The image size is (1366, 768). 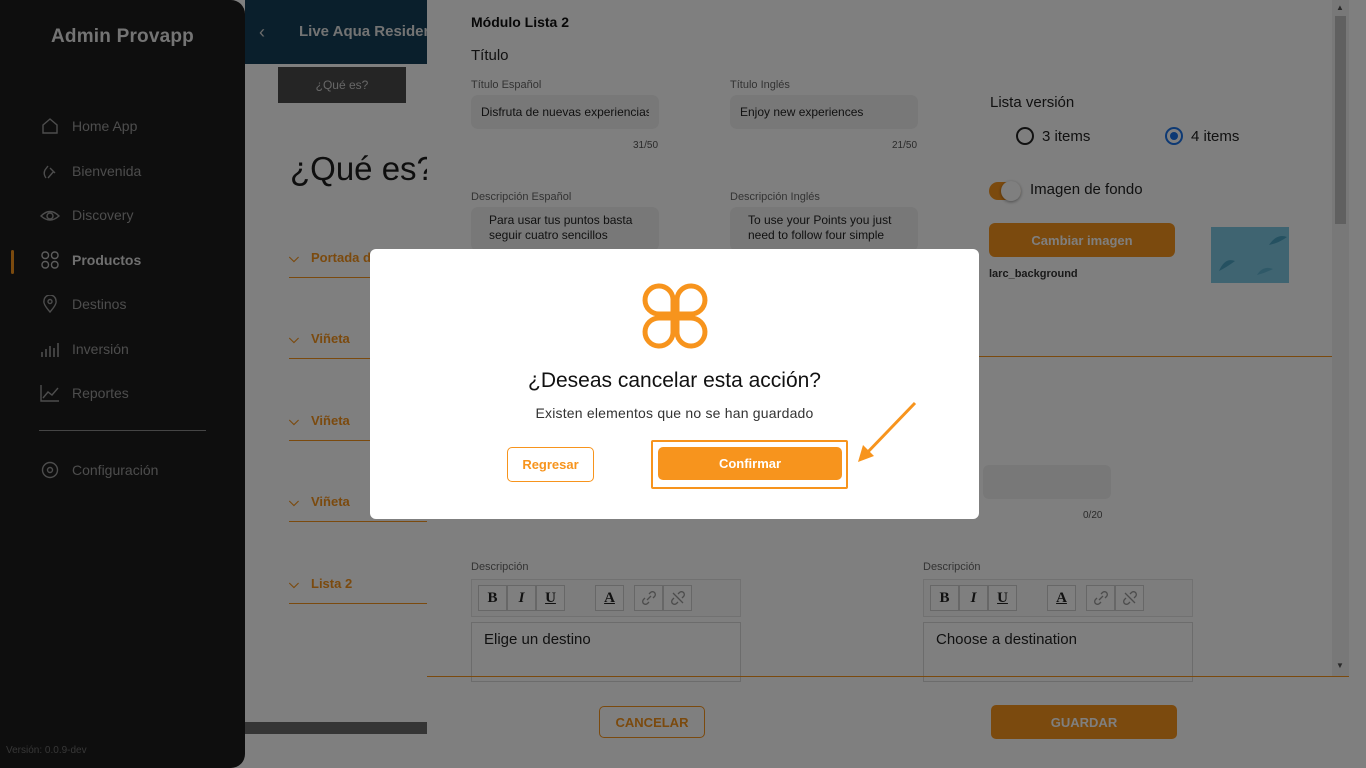 I want to click on back-button: Regresar, so click(x=550, y=464).